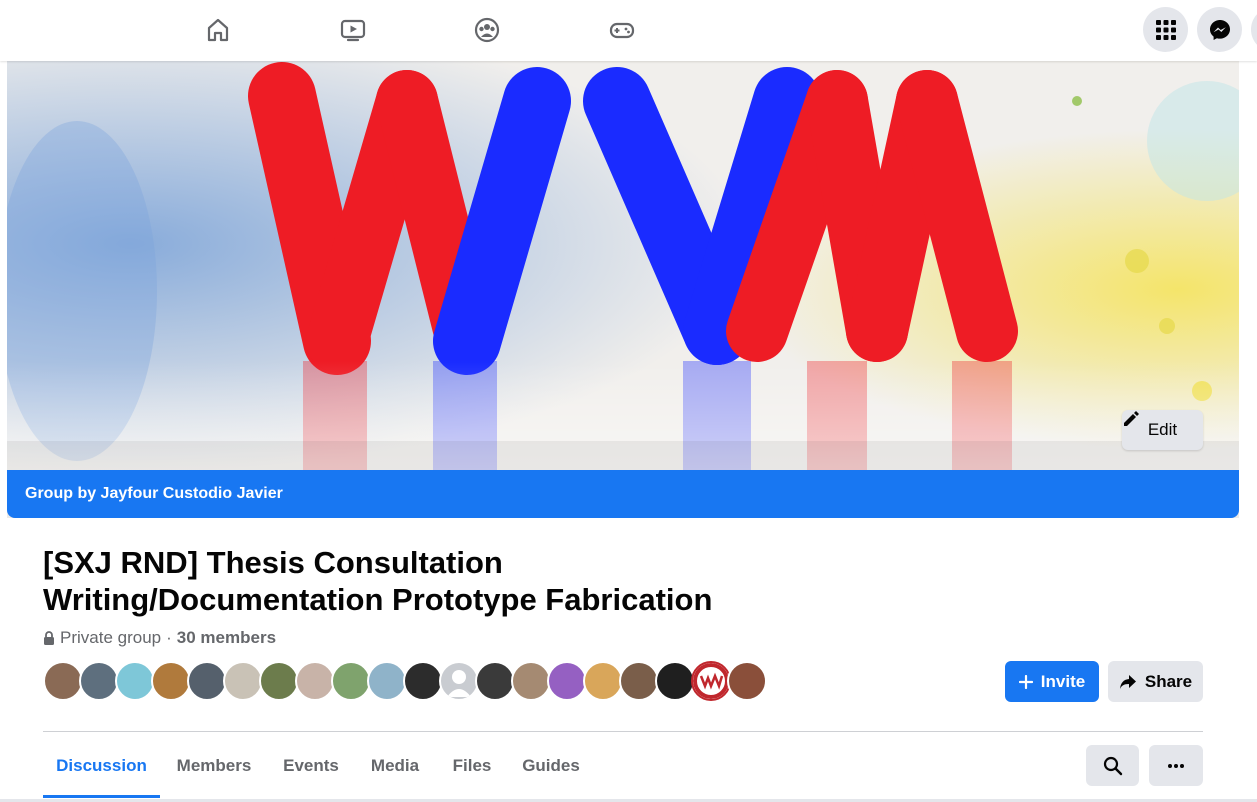 Image resolution: width=1257 pixels, height=802 pixels. What do you see at coordinates (218, 30) in the screenshot?
I see `home-icon` at bounding box center [218, 30].